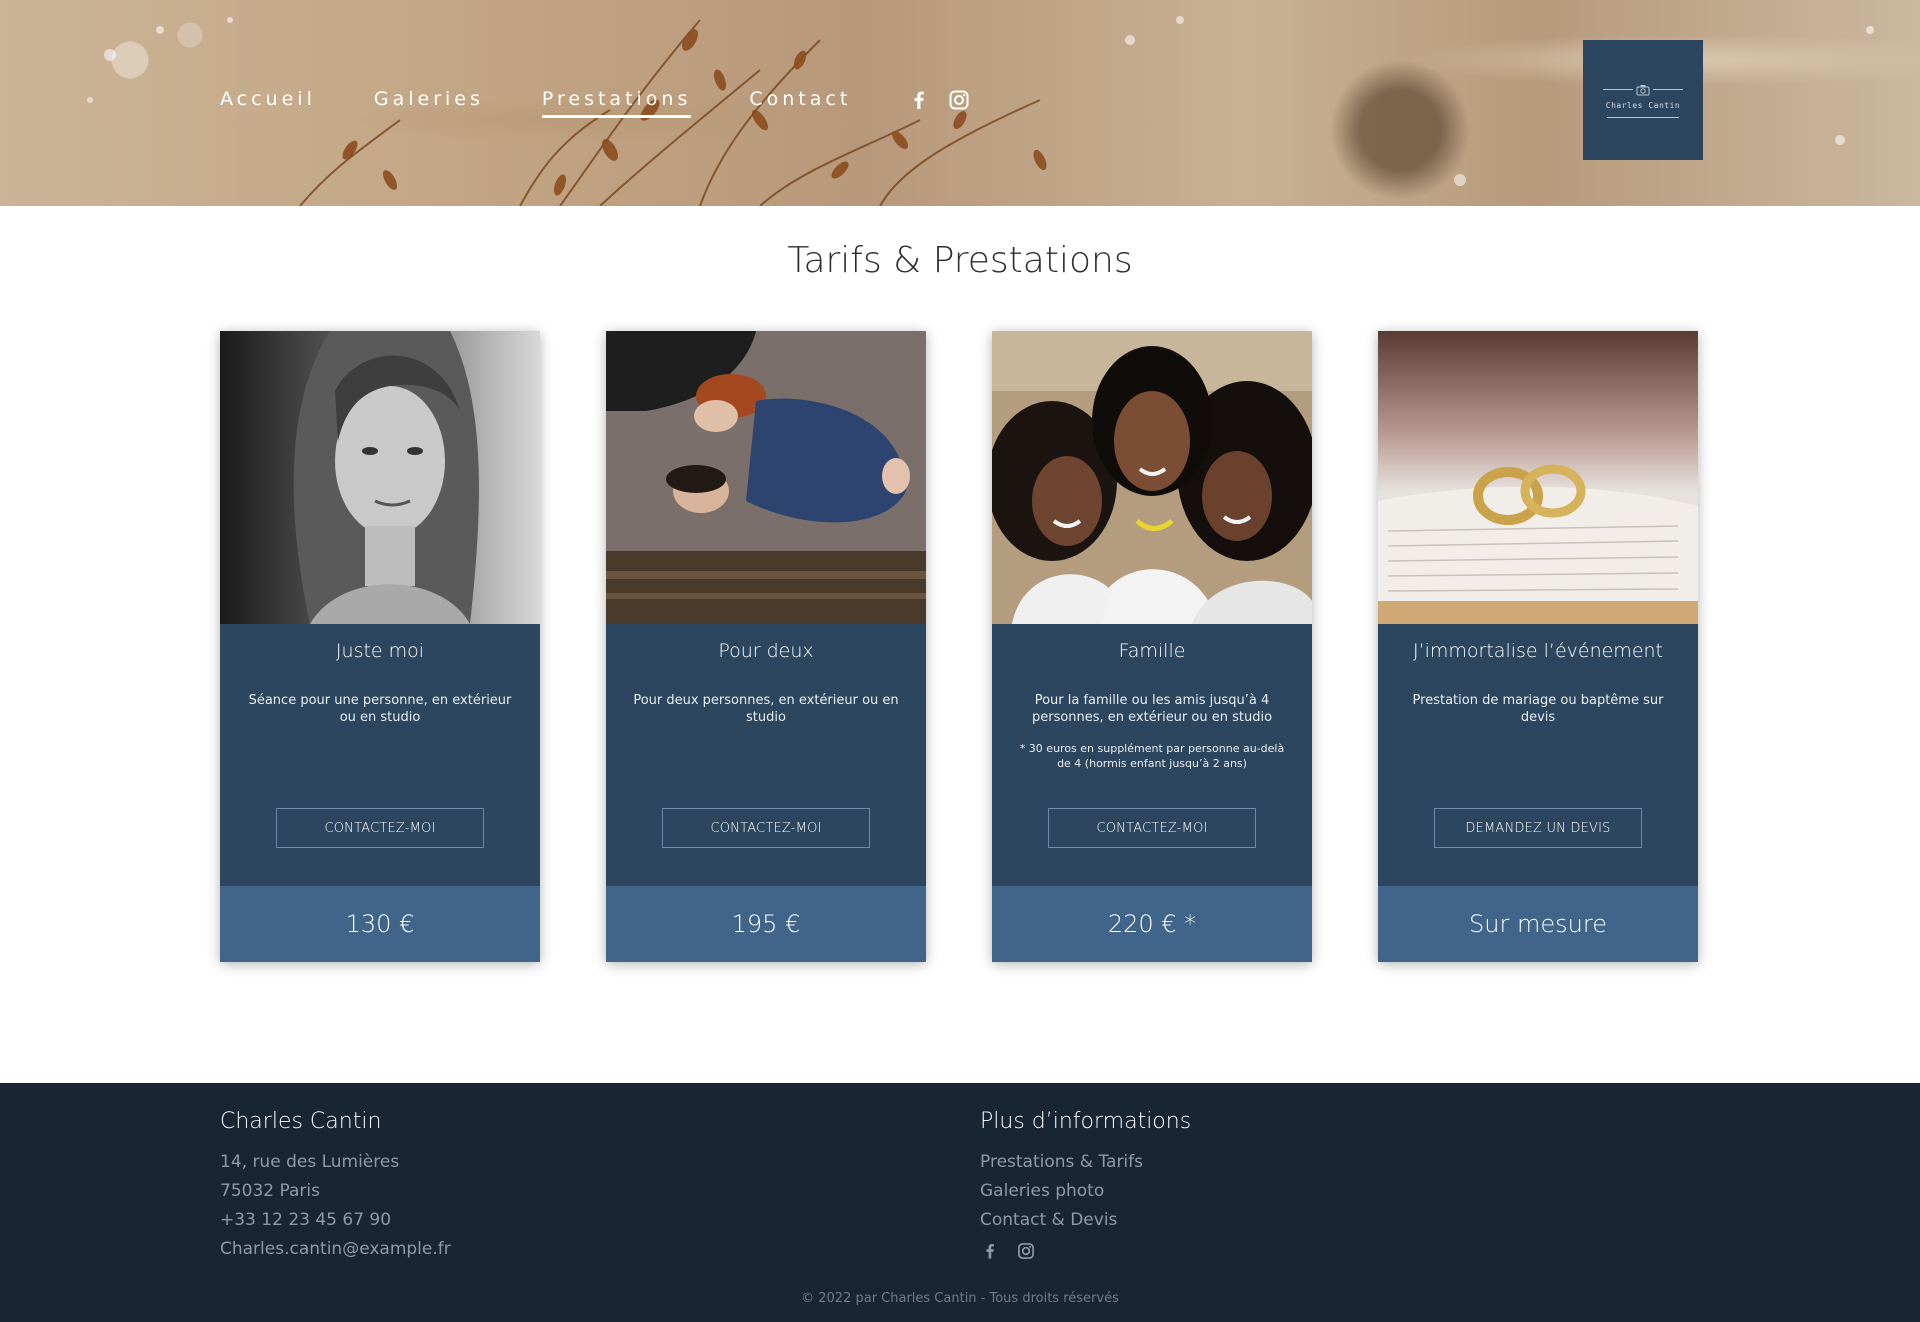  Describe the element at coordinates (335, 1220) in the screenshot. I see `footer-phone: +33 12 23 45 67 90` at that location.